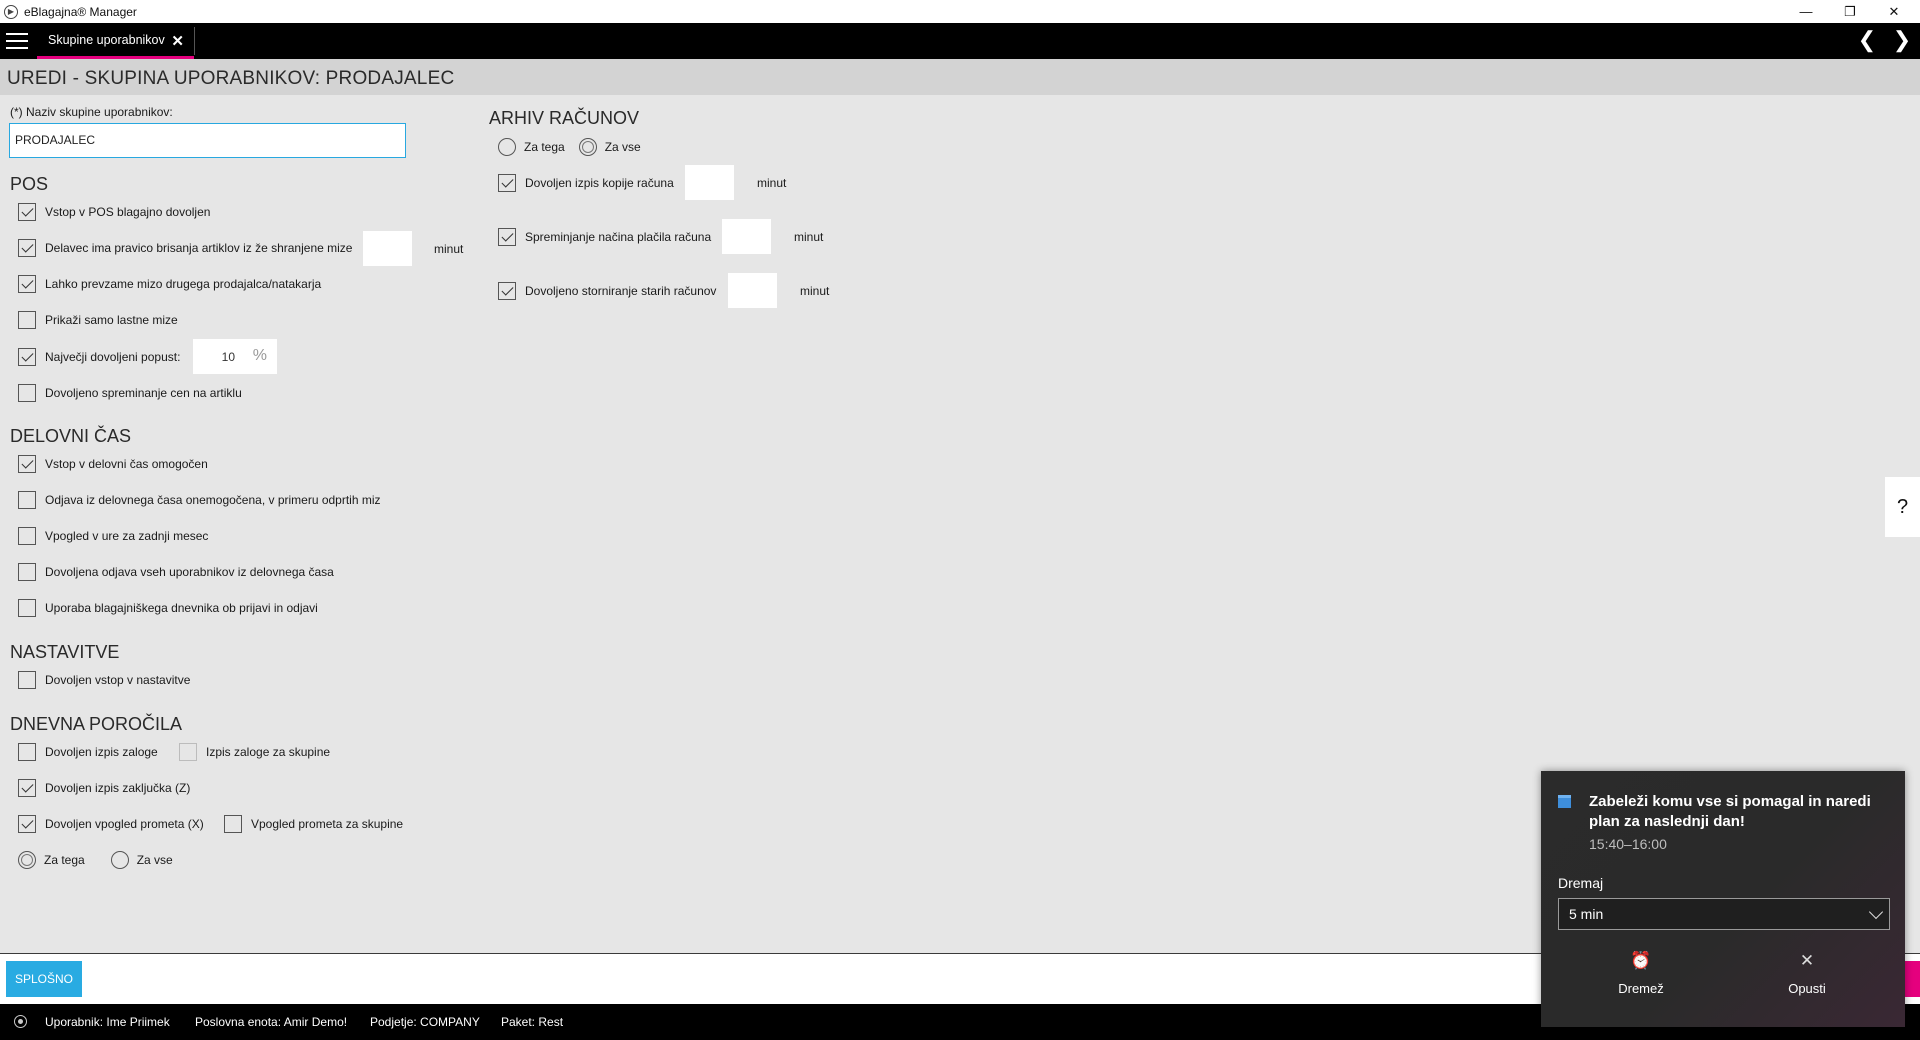 The height and width of the screenshot is (1040, 1920). I want to click on snooze-button-label: Dremež, so click(1641, 988).